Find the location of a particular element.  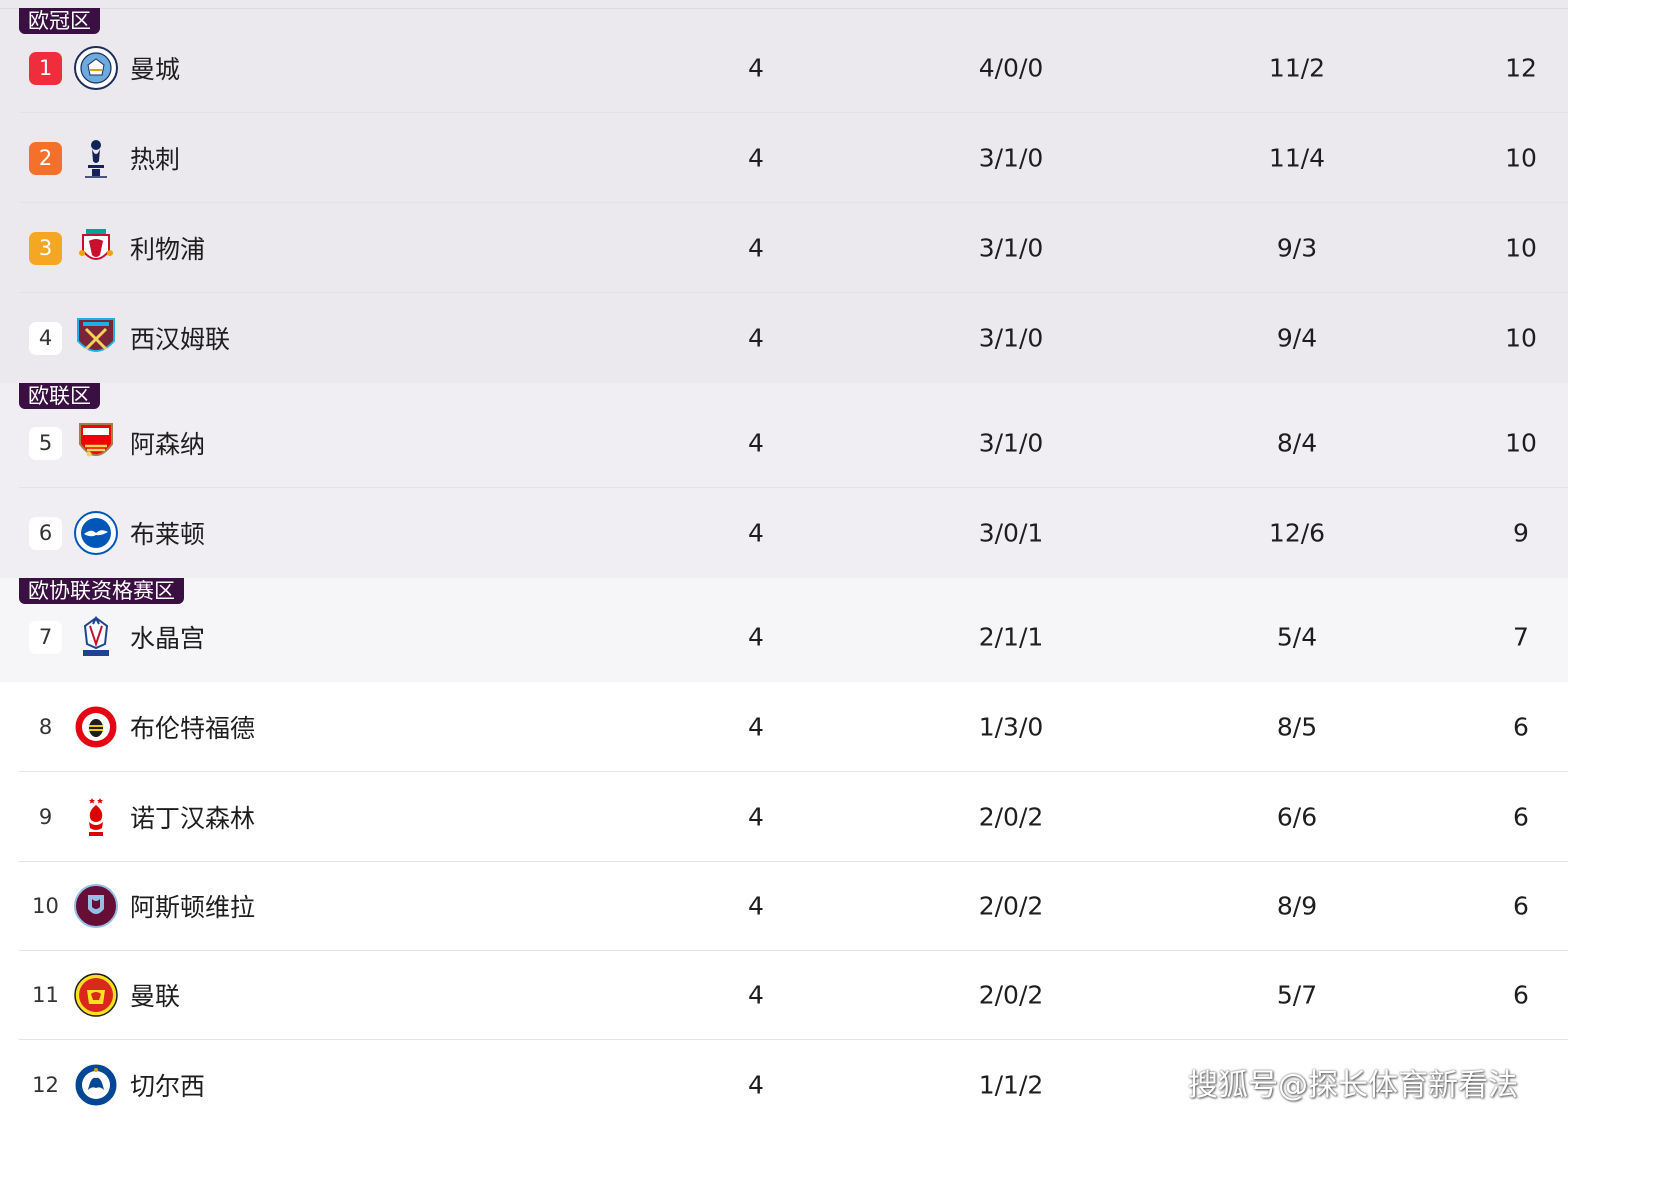

rank-badge: 2 is located at coordinates (45, 158).